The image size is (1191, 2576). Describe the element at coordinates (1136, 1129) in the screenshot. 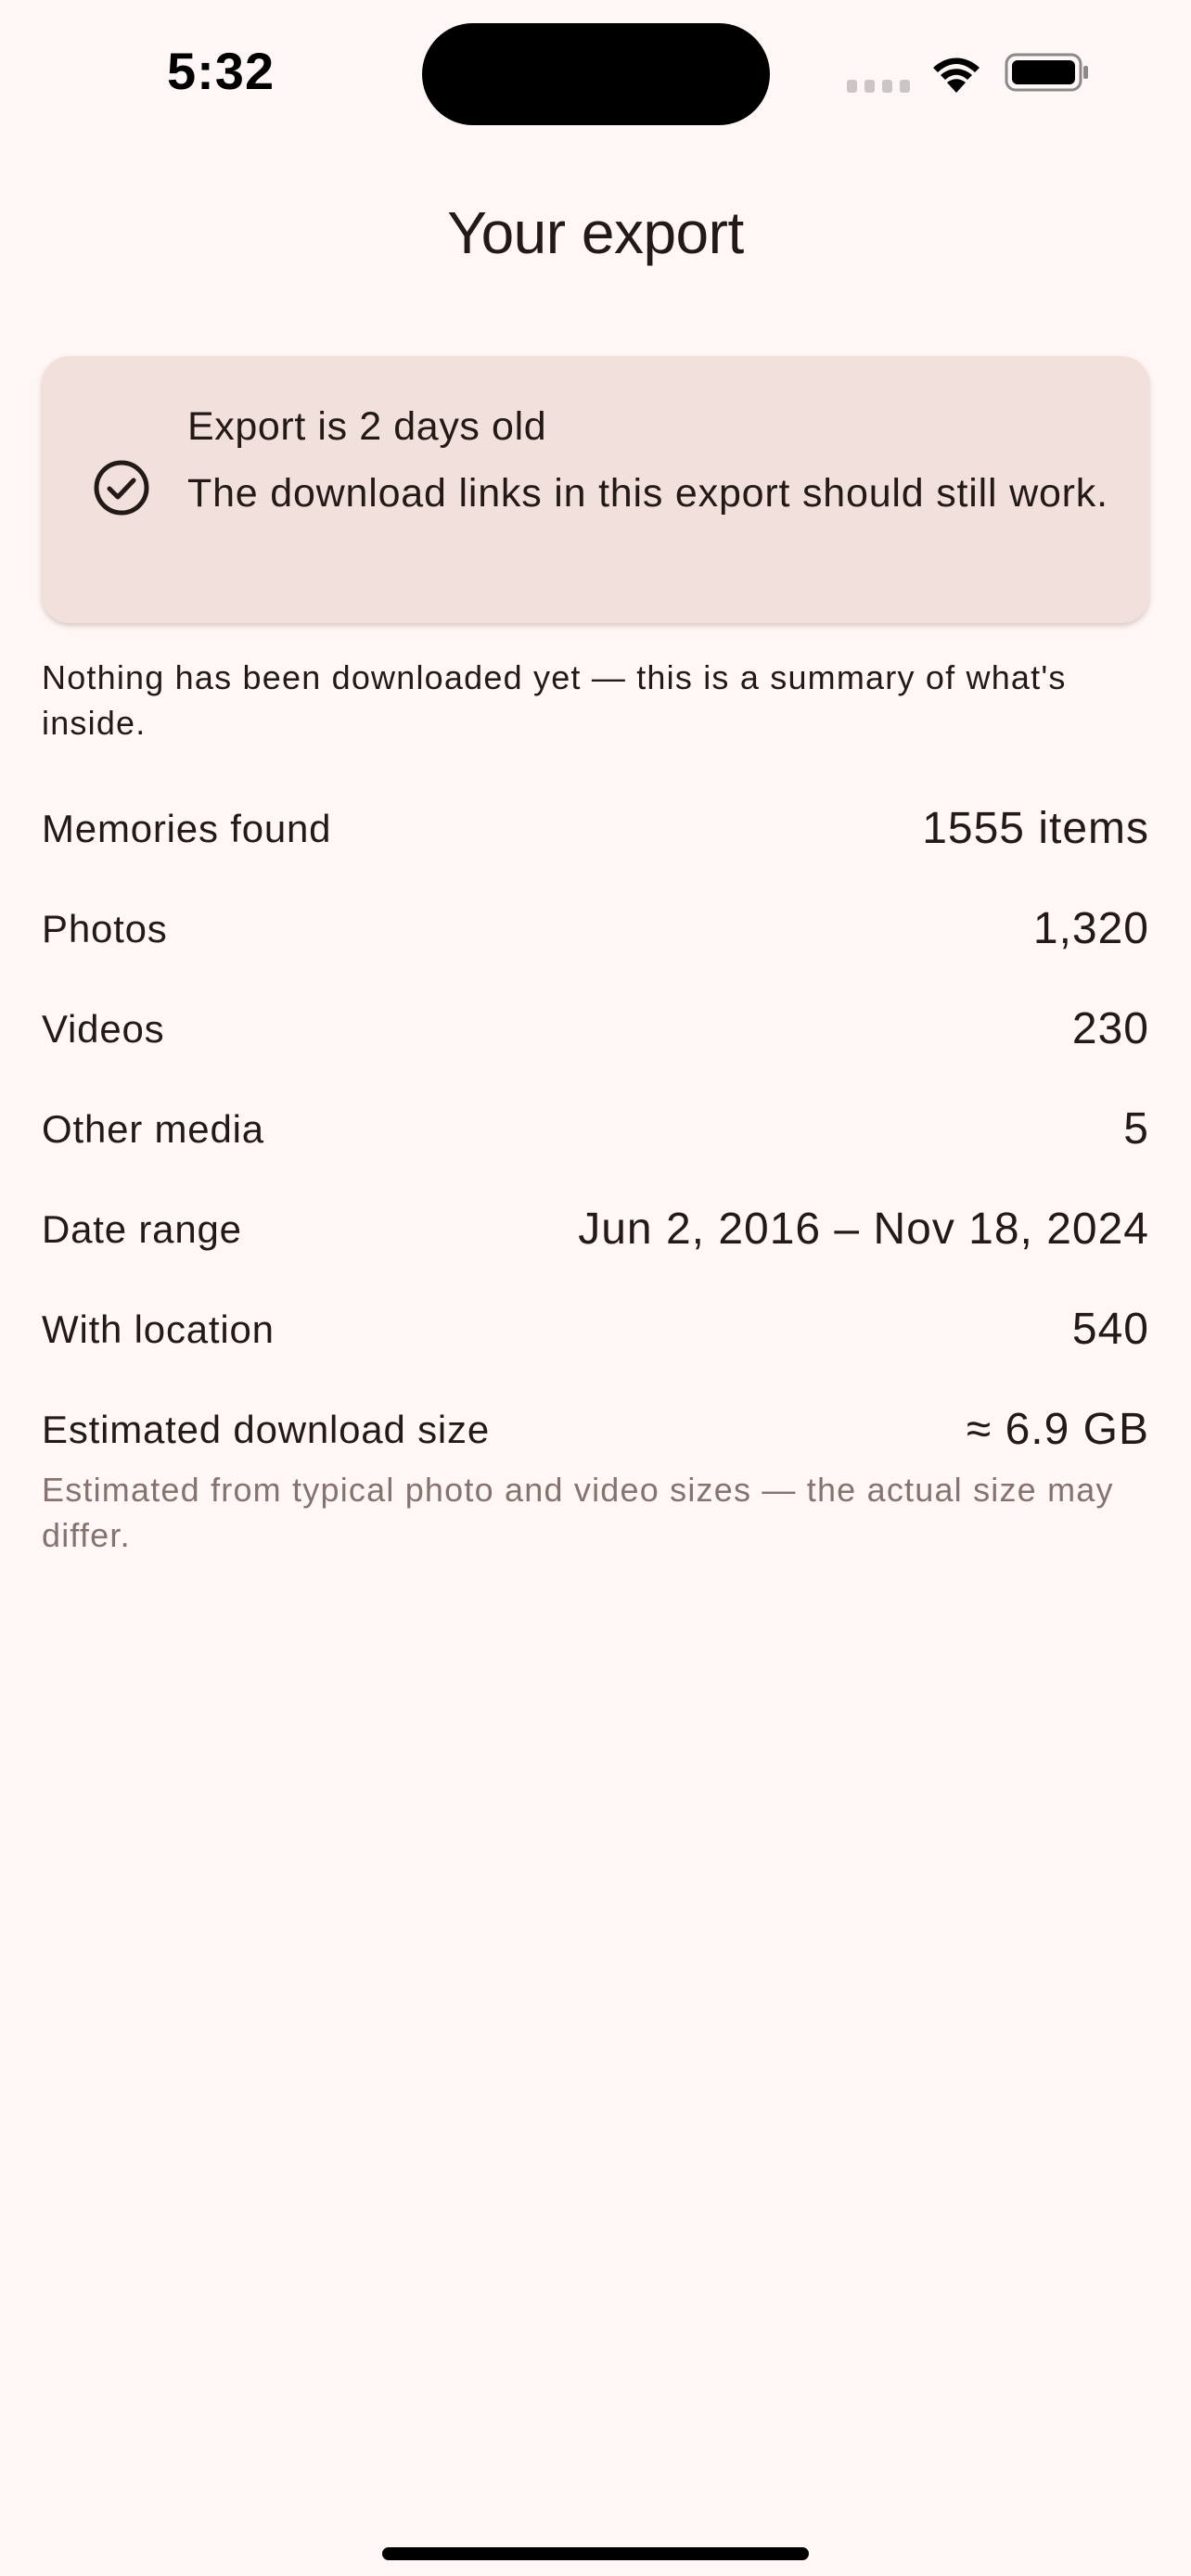

I see `stat-value: 5` at that location.